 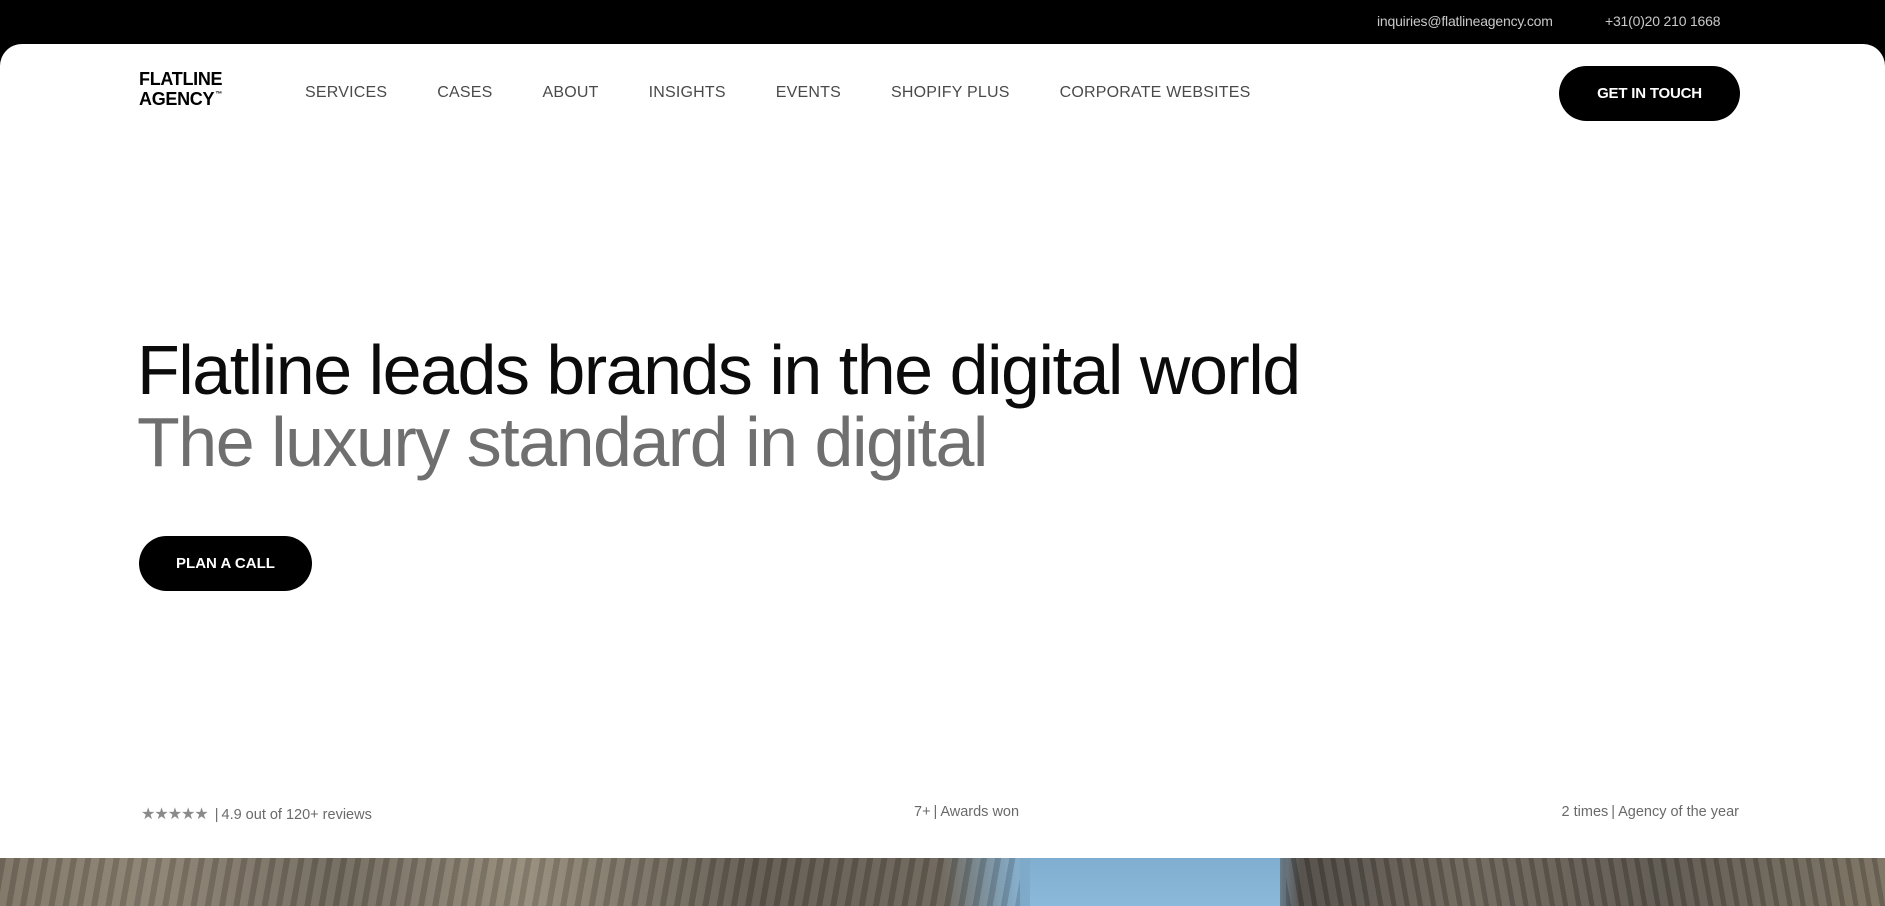 What do you see at coordinates (1585, 812) in the screenshot?
I see `agency-value: 2 times` at bounding box center [1585, 812].